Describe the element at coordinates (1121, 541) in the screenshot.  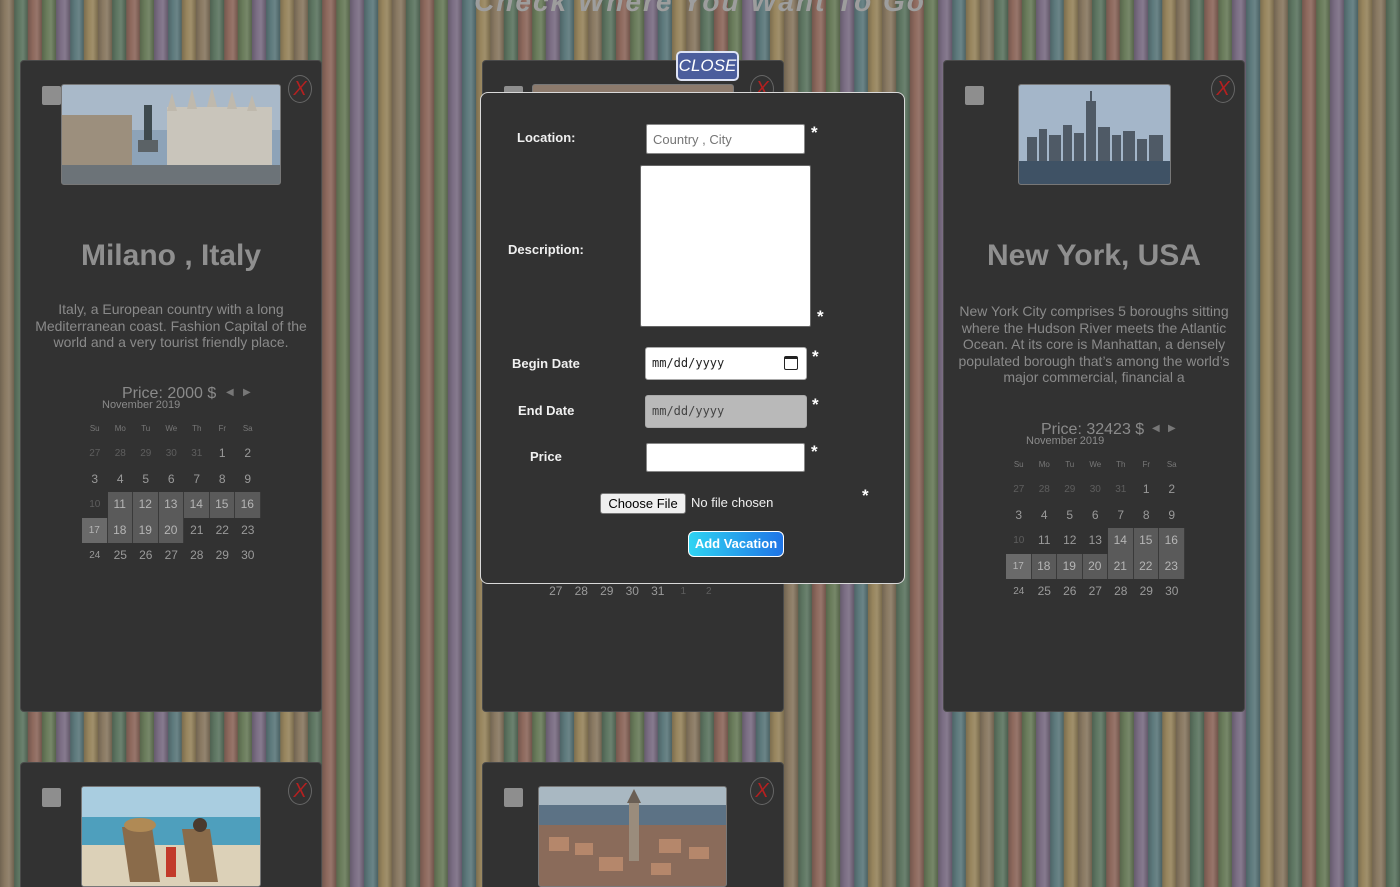
I see `calendar-day-selected: 14` at that location.